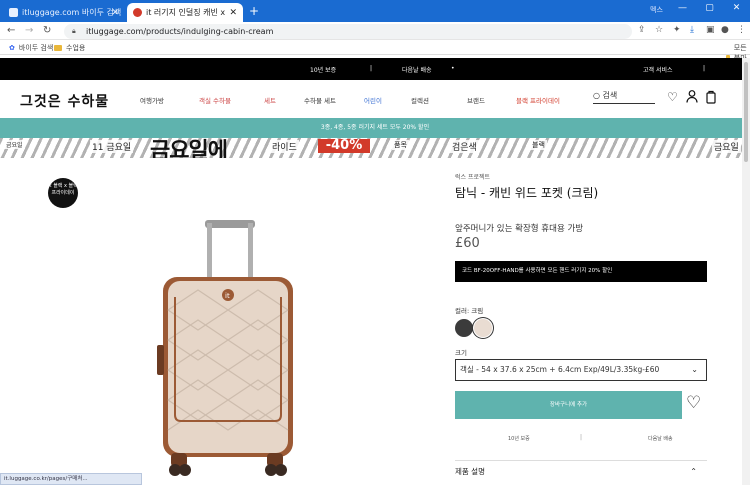 Image resolution: width=750 pixels, height=485 pixels. I want to click on banner-headline: 금요일에, so click(189, 148).